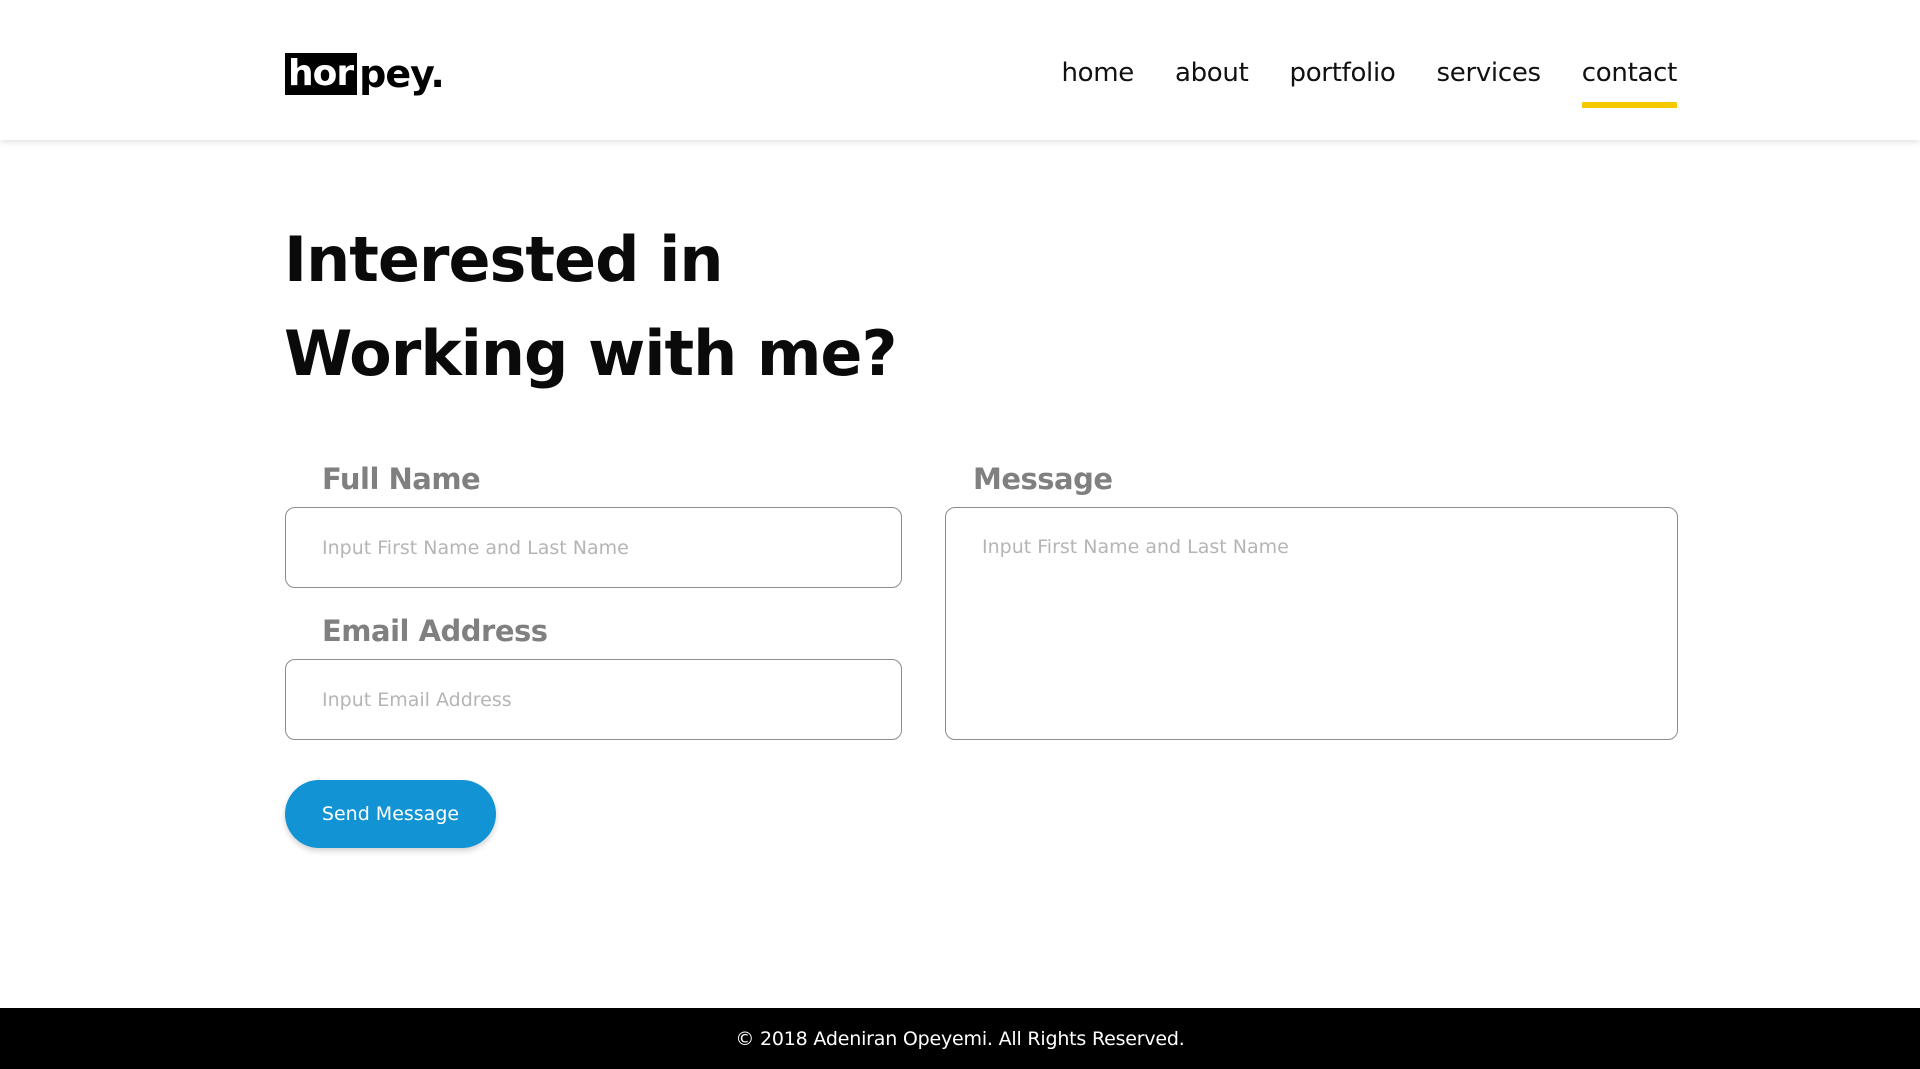  I want to click on nav-item-contact: contact, so click(1629, 82).